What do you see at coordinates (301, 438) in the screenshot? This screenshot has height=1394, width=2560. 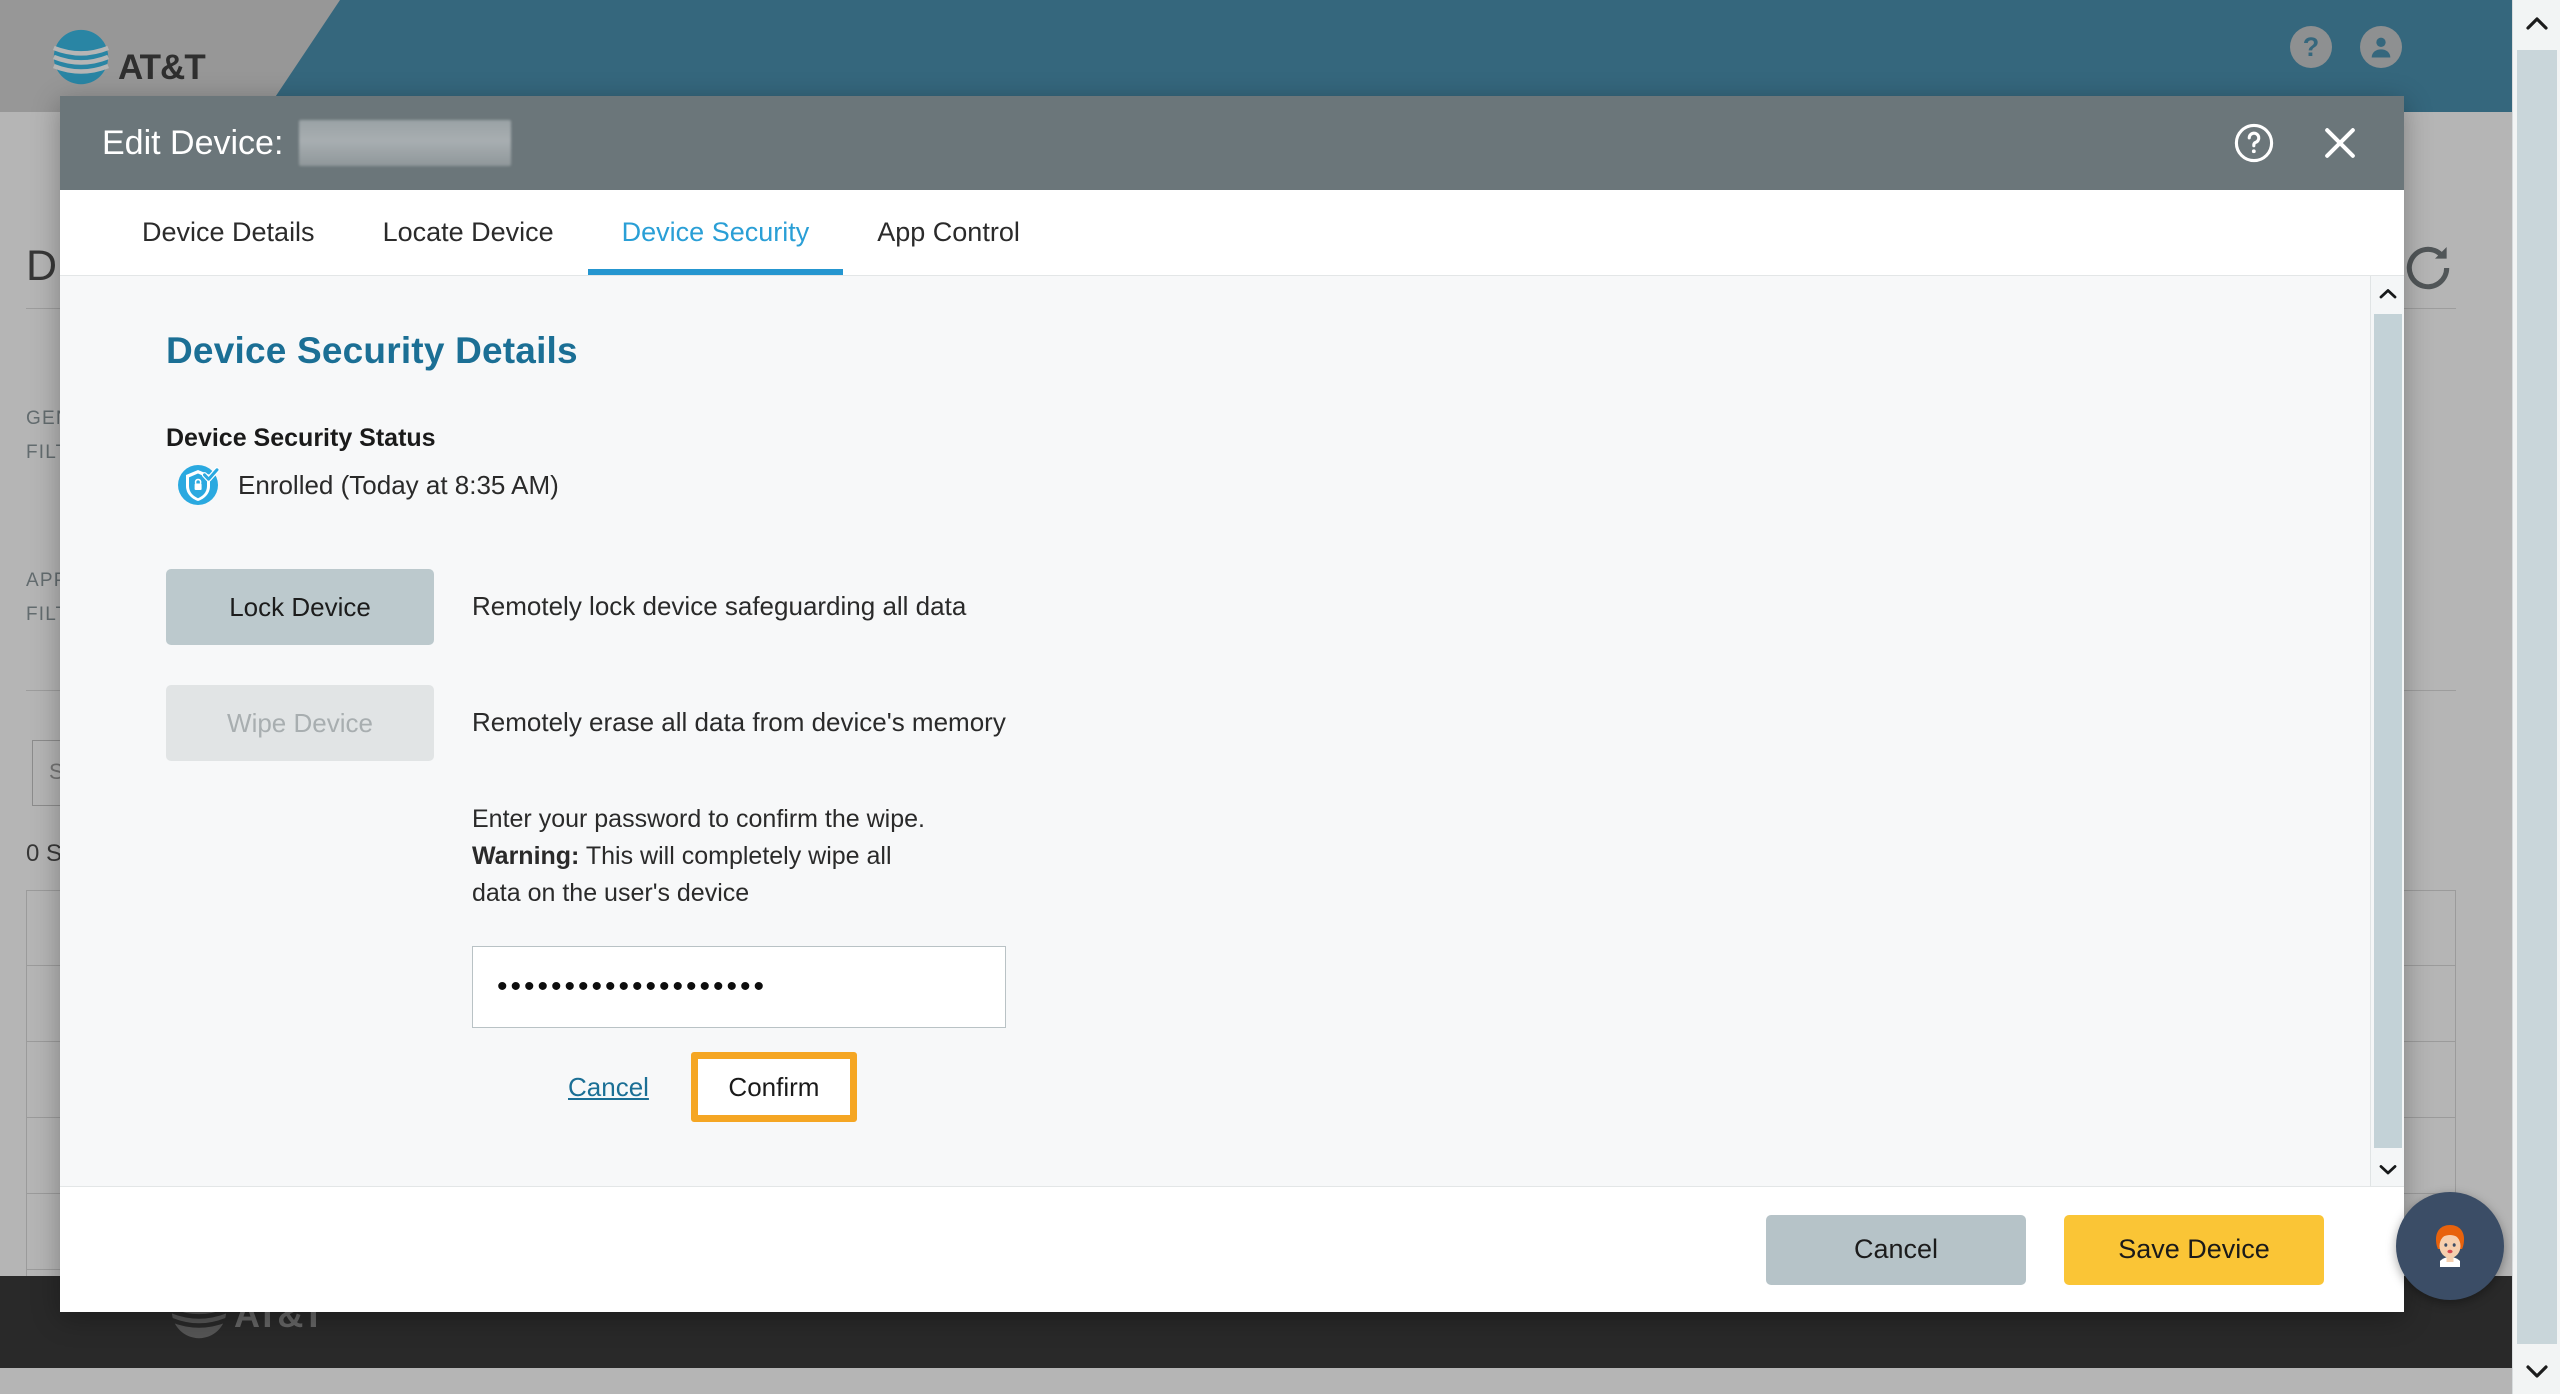 I see `security-status-label: Device Security Status` at bounding box center [301, 438].